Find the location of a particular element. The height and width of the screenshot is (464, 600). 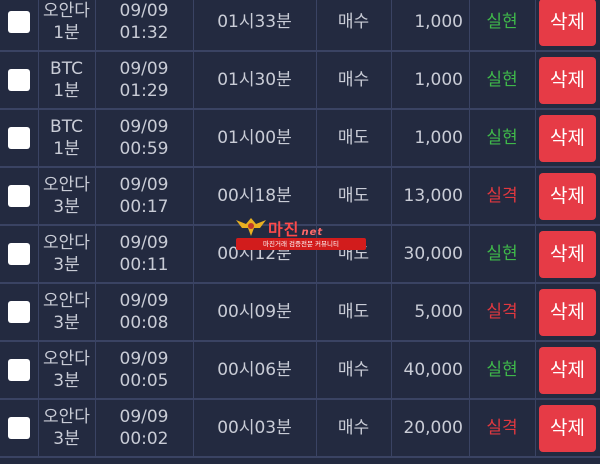

datetime-cell: 09/09 00:11 is located at coordinates (144, 254).